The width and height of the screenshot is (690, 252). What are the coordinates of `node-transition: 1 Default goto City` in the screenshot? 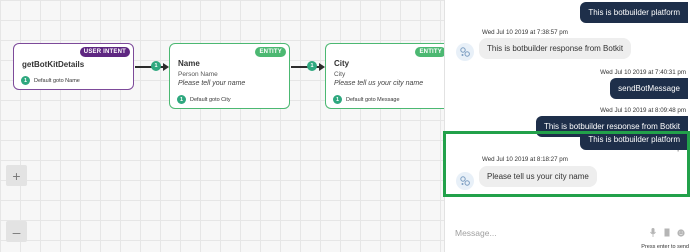 It's located at (204, 99).